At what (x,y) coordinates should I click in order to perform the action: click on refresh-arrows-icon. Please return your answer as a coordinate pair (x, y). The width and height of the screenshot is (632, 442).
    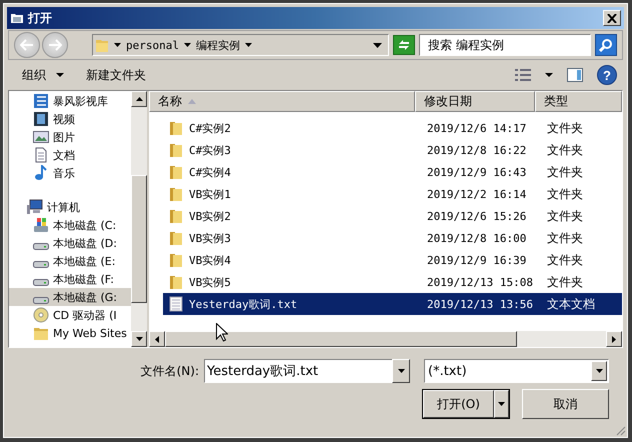
    Looking at the image, I should click on (404, 45).